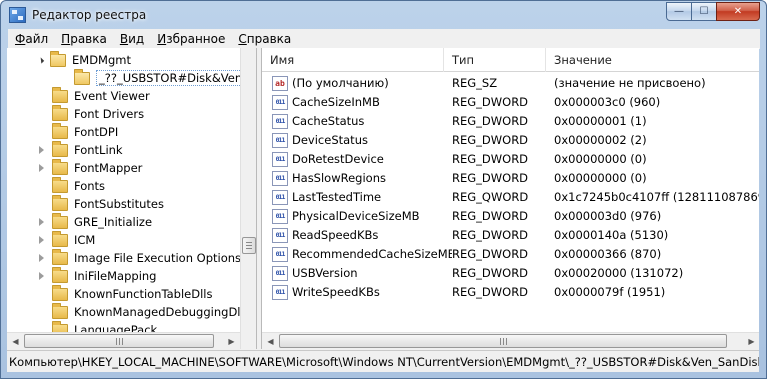  What do you see at coordinates (248, 198) in the screenshot?
I see `tree-vertical-scrollbar` at bounding box center [248, 198].